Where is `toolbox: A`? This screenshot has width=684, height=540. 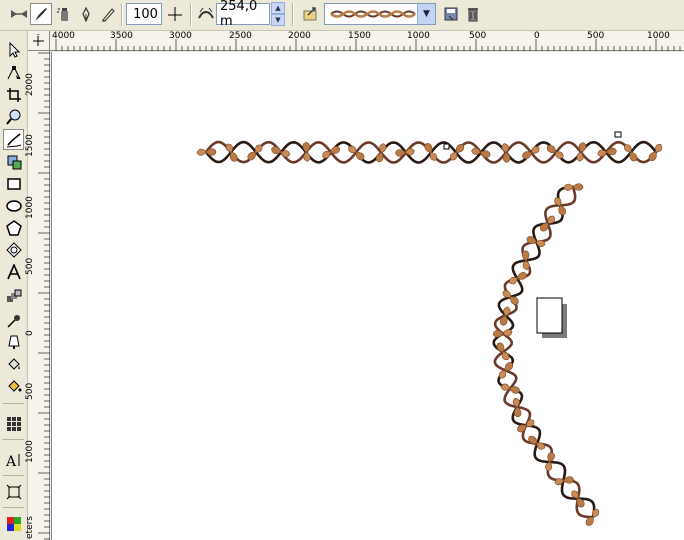 toolbox: A is located at coordinates (14, 285).